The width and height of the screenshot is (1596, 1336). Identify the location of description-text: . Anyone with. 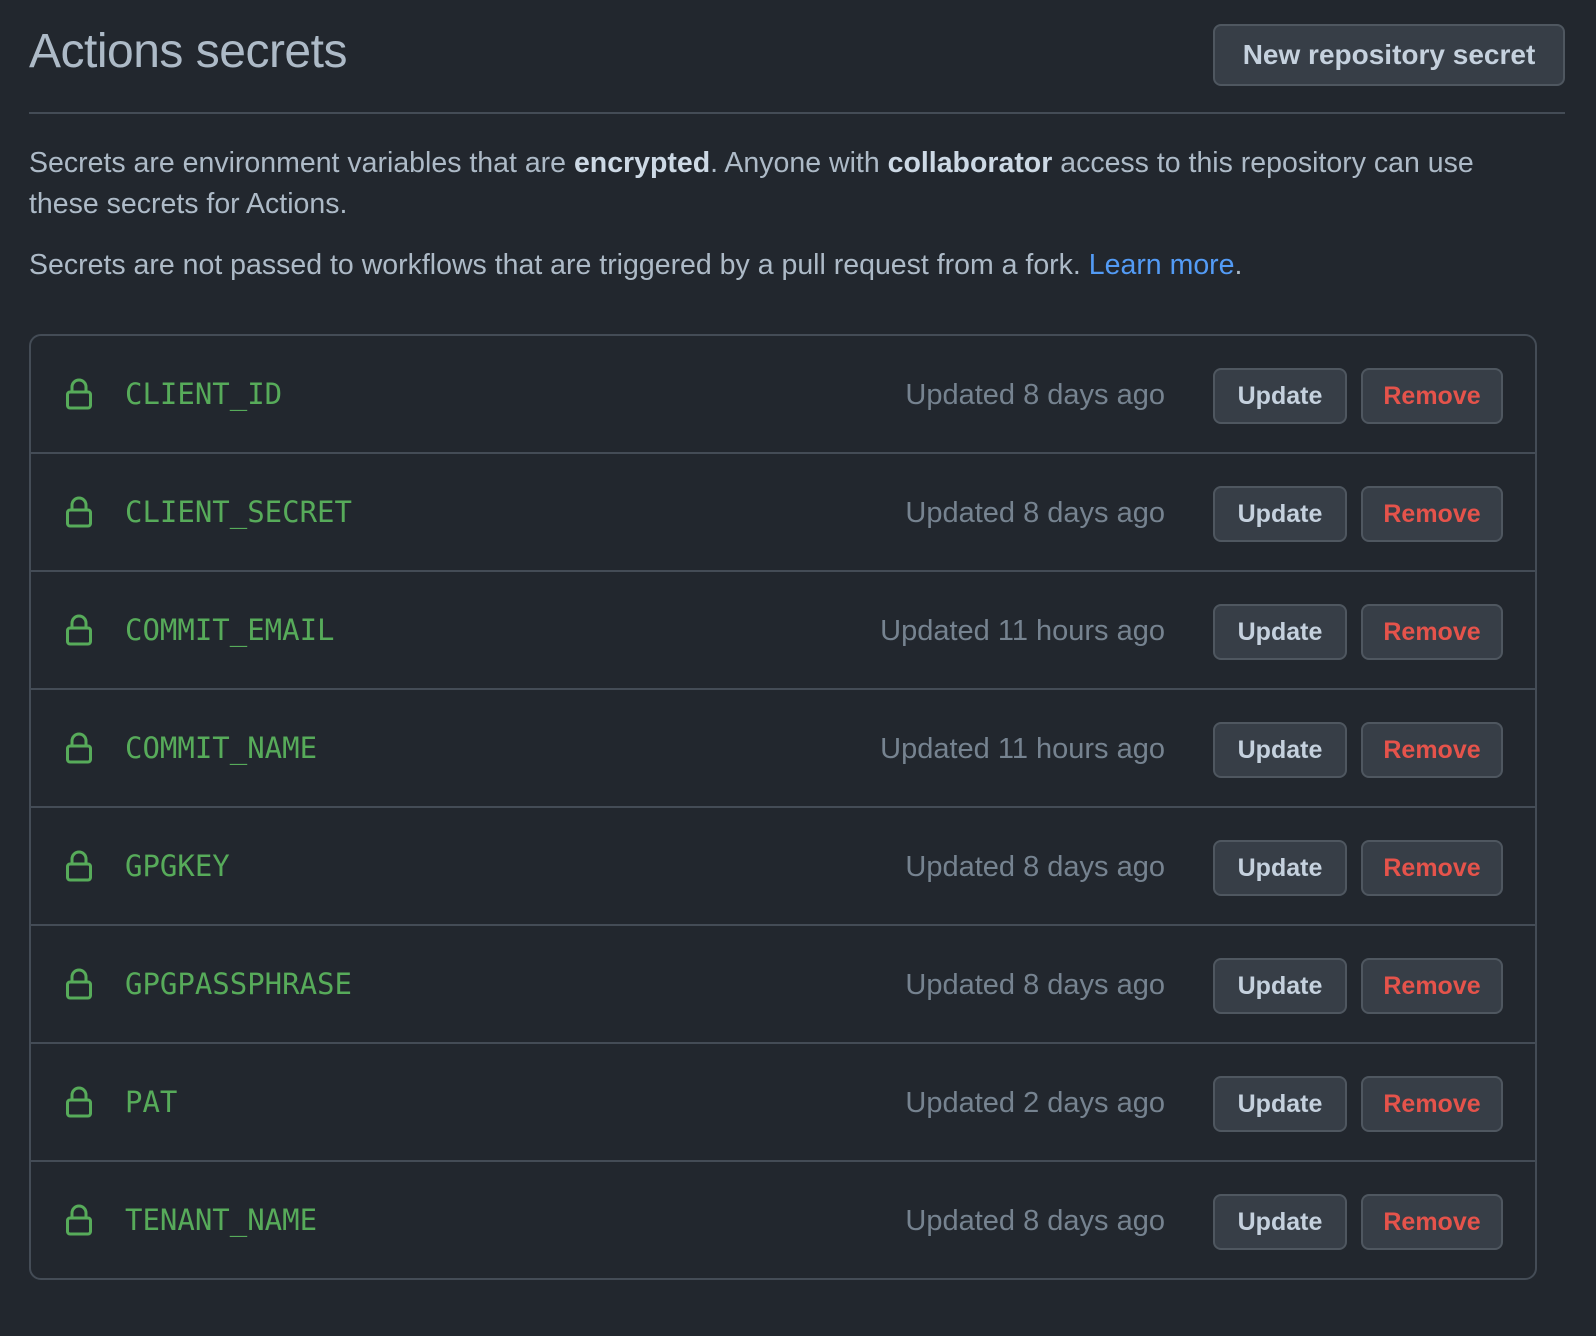
(799, 163).